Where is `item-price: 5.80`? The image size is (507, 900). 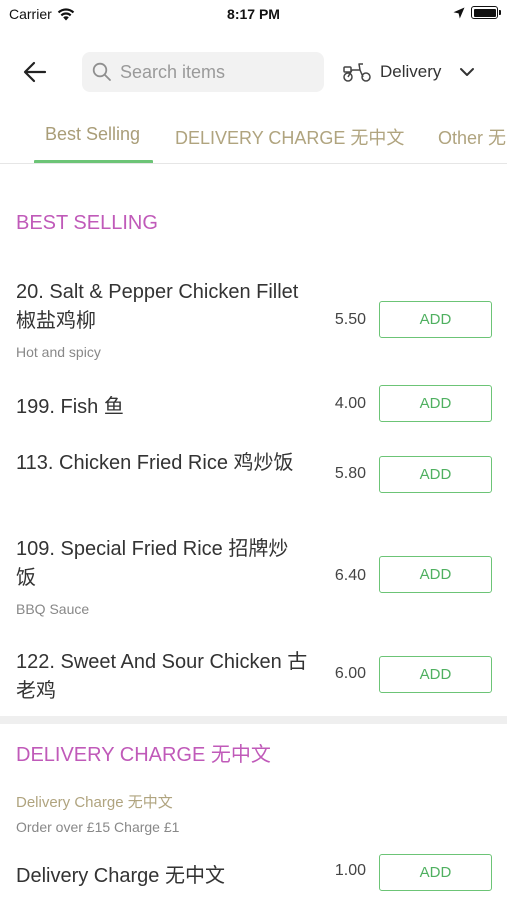
item-price: 5.80 is located at coordinates (350, 473).